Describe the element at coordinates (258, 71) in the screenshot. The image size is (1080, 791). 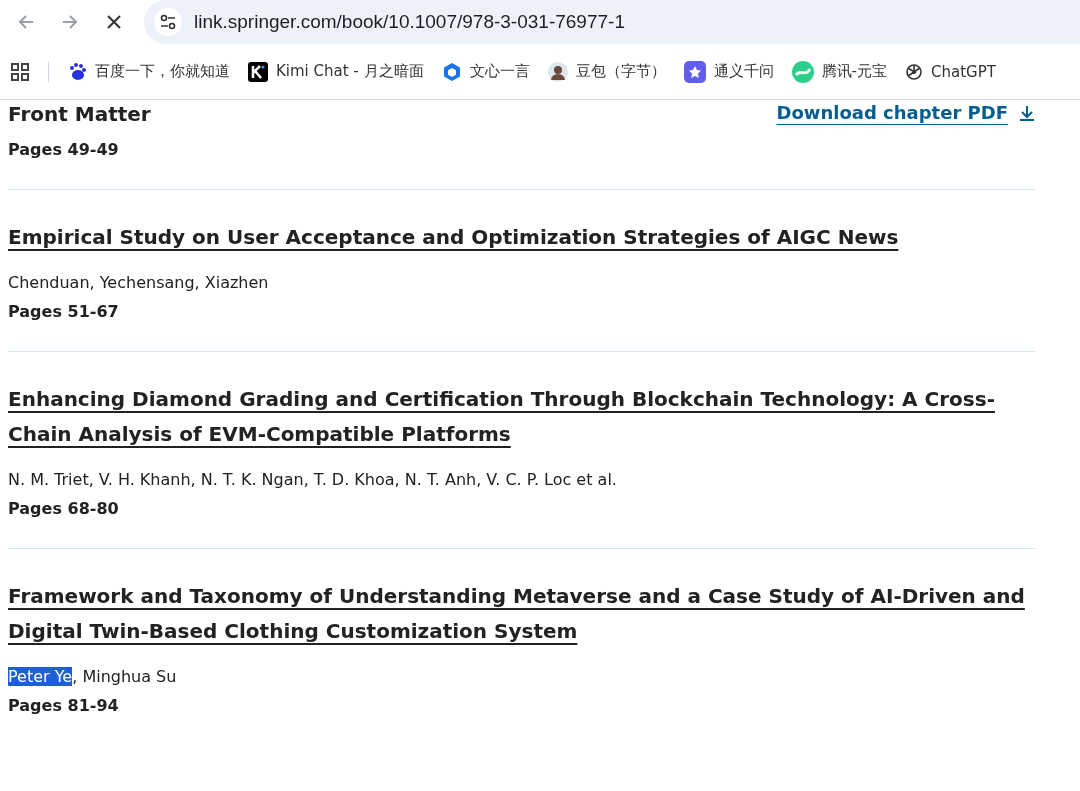
I see `k-logo-icon` at that location.